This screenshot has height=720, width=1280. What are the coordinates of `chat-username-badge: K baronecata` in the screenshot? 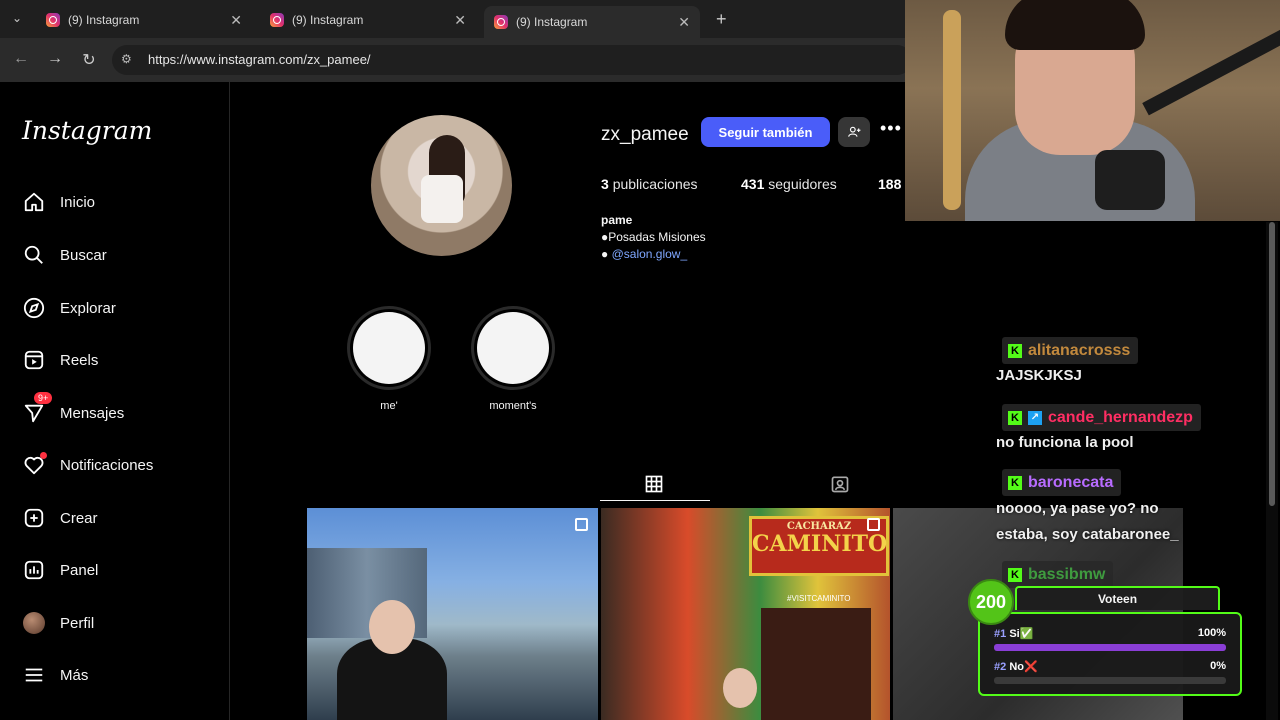 It's located at (1062, 482).